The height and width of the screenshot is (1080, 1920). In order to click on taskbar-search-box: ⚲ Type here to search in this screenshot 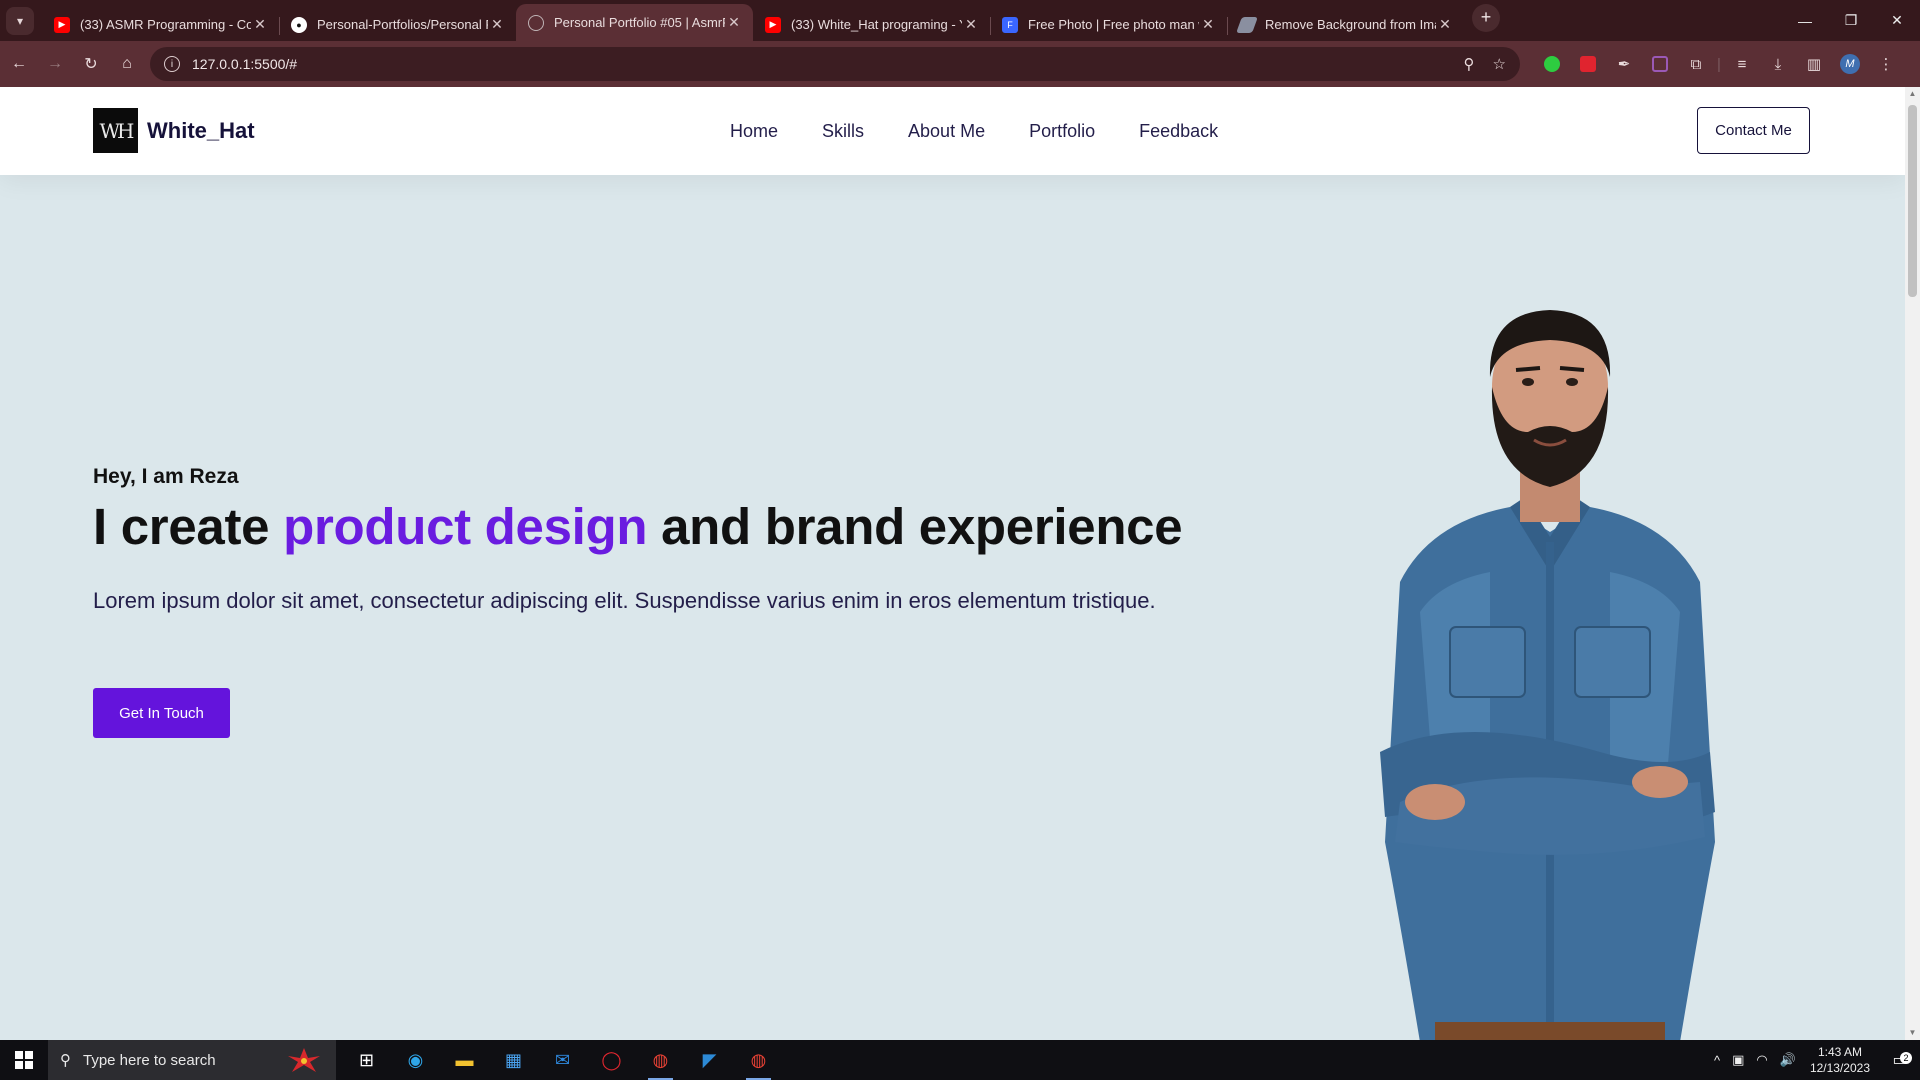, I will do `click(192, 1060)`.